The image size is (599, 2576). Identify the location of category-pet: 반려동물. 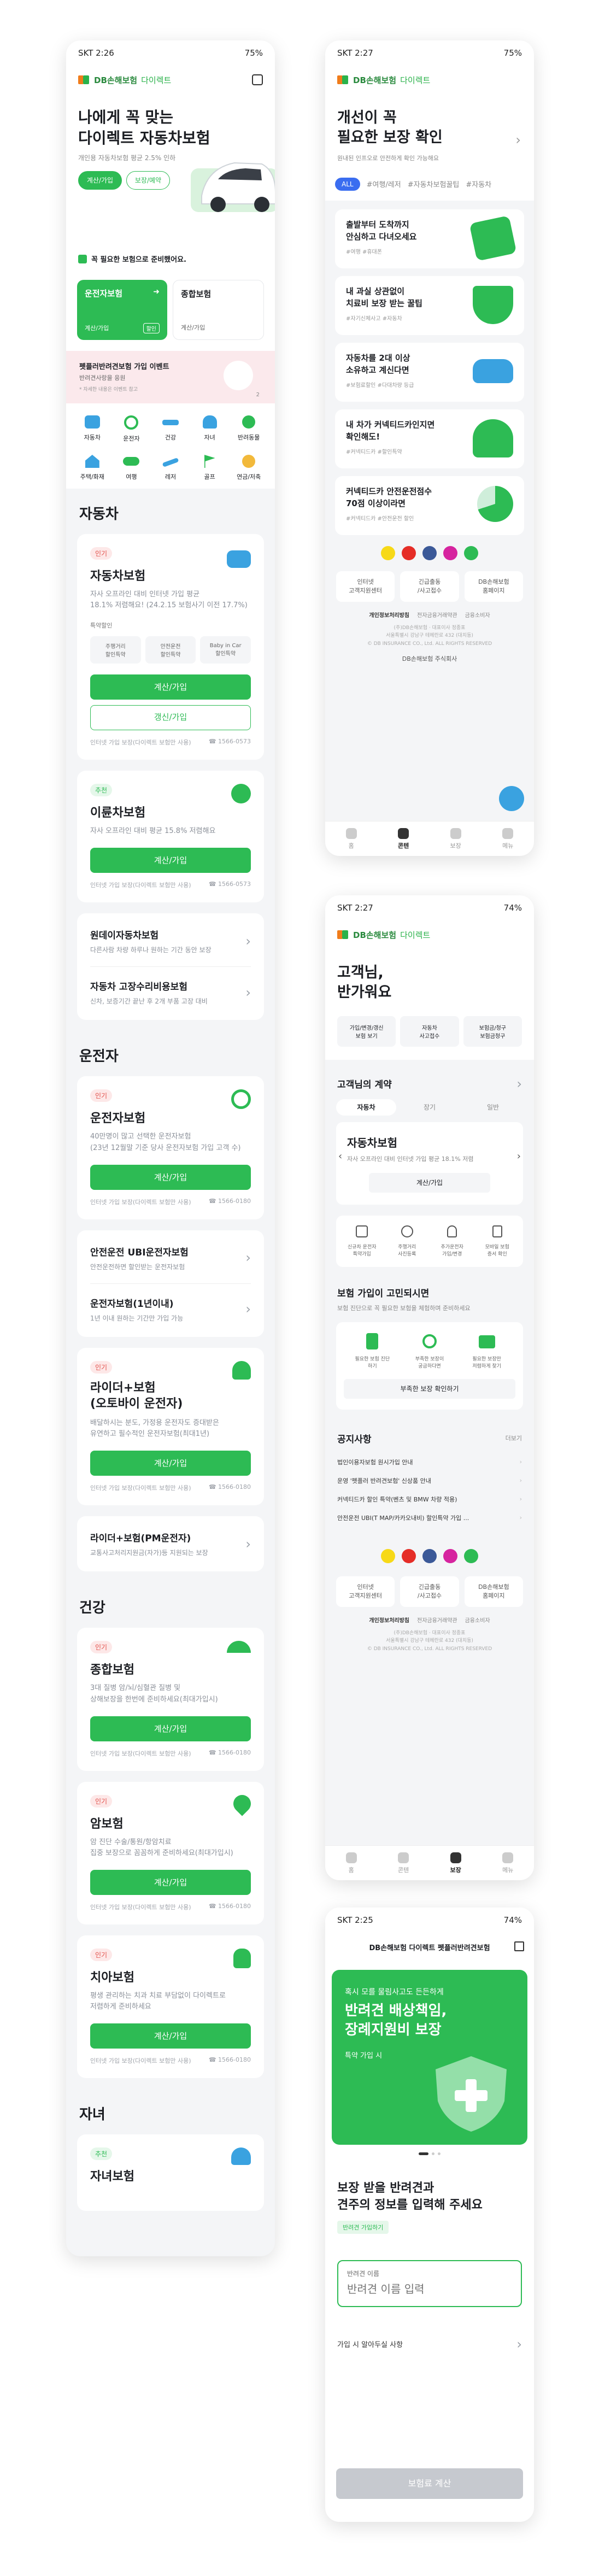
(248, 429).